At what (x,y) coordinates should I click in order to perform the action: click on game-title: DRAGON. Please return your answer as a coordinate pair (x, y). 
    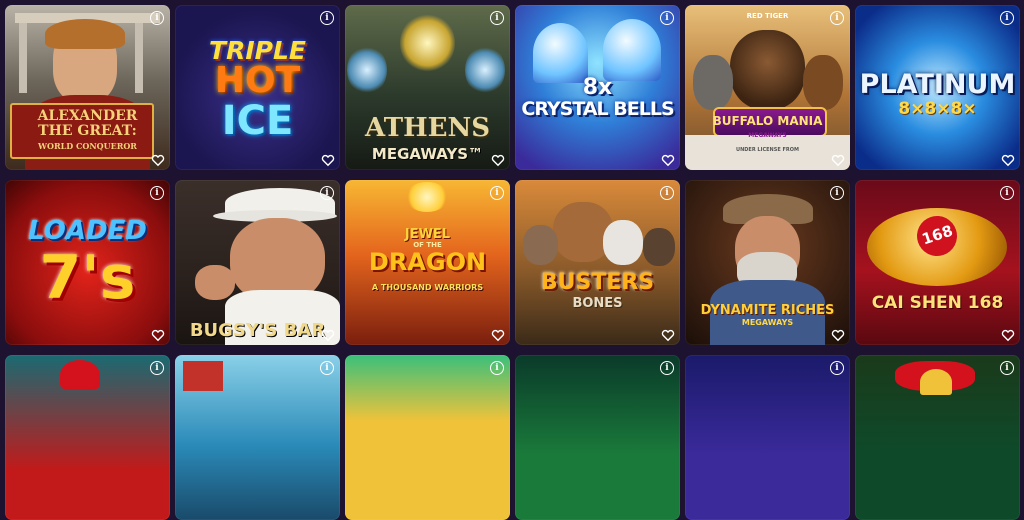
    Looking at the image, I should click on (427, 262).